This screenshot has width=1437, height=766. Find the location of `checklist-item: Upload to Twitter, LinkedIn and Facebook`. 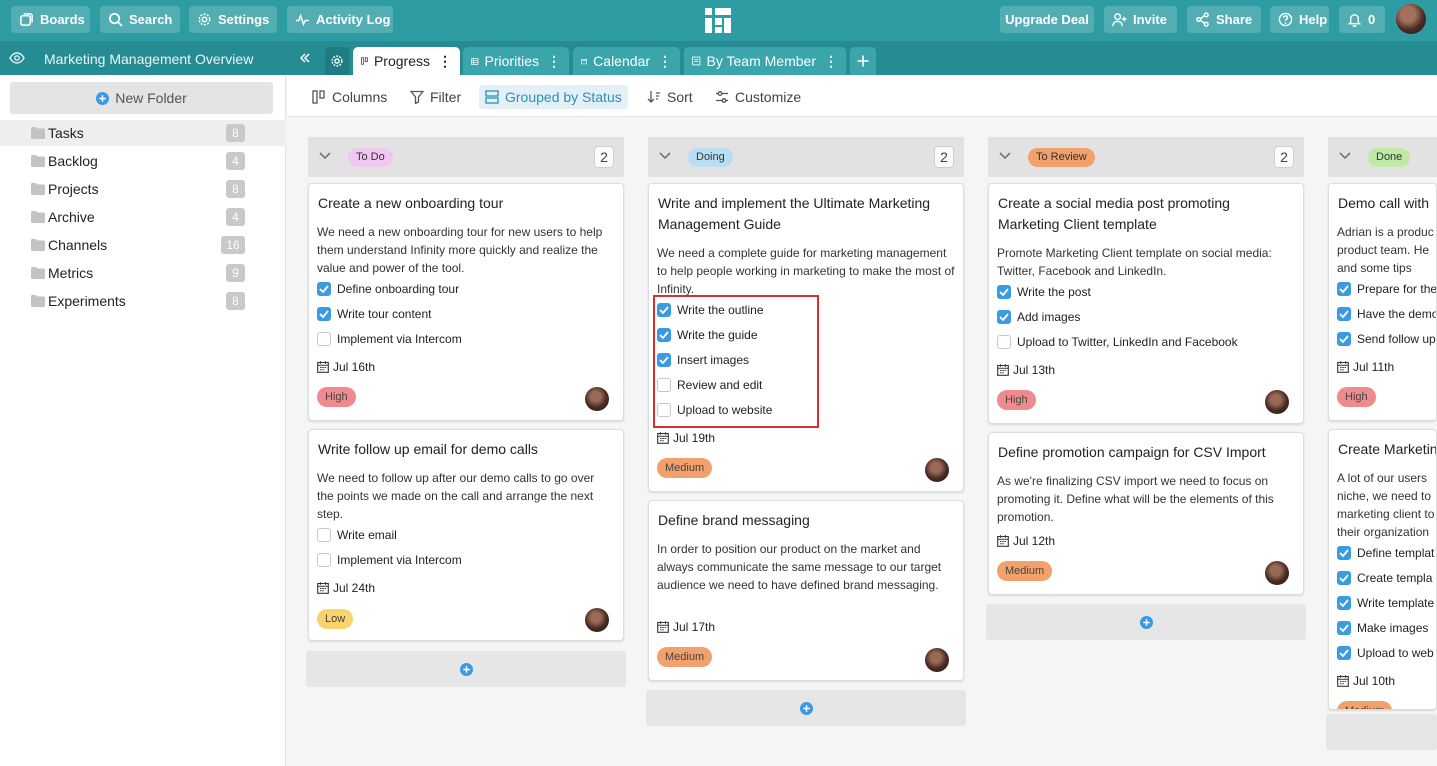

checklist-item: Upload to Twitter, LinkedIn and Facebook is located at coordinates (1117, 342).